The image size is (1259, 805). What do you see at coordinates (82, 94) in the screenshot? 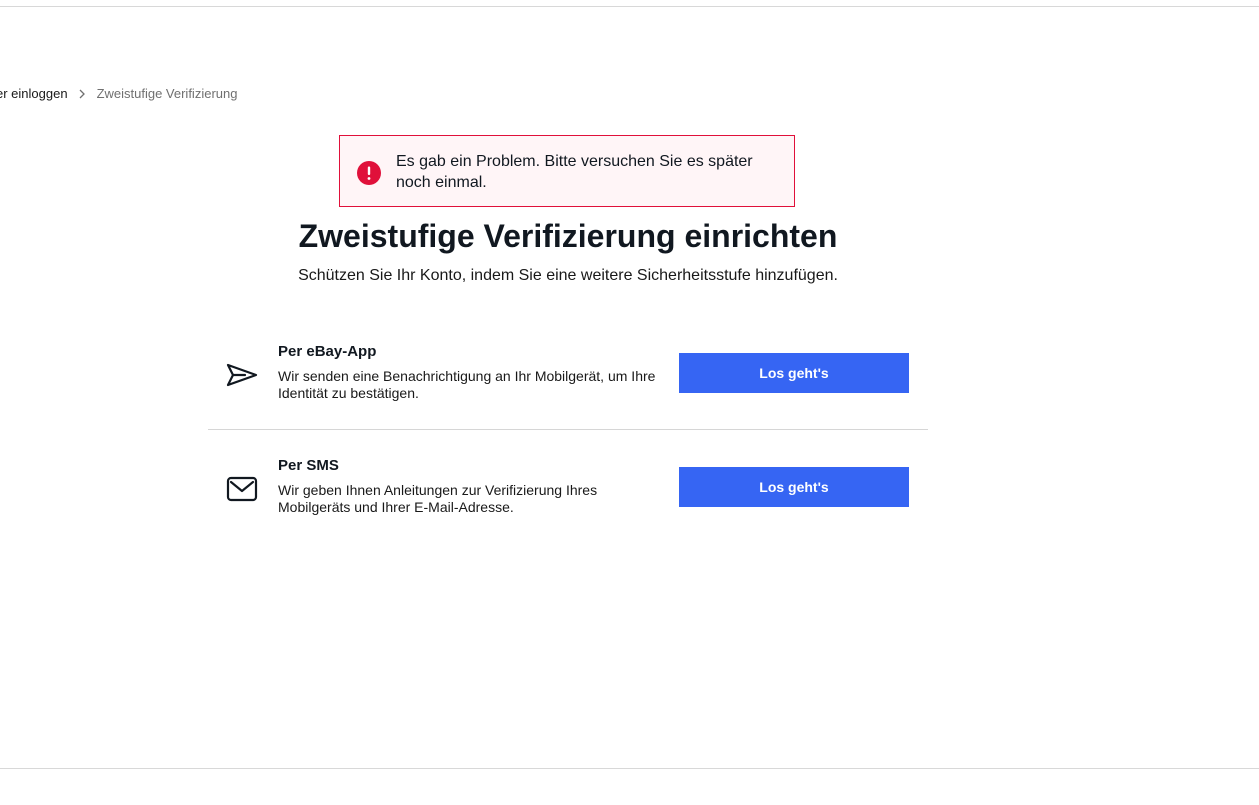
I see `chevron-right-icon` at bounding box center [82, 94].